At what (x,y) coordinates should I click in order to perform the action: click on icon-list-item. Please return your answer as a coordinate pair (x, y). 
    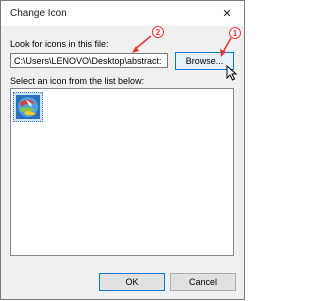
    Looking at the image, I should click on (28, 107).